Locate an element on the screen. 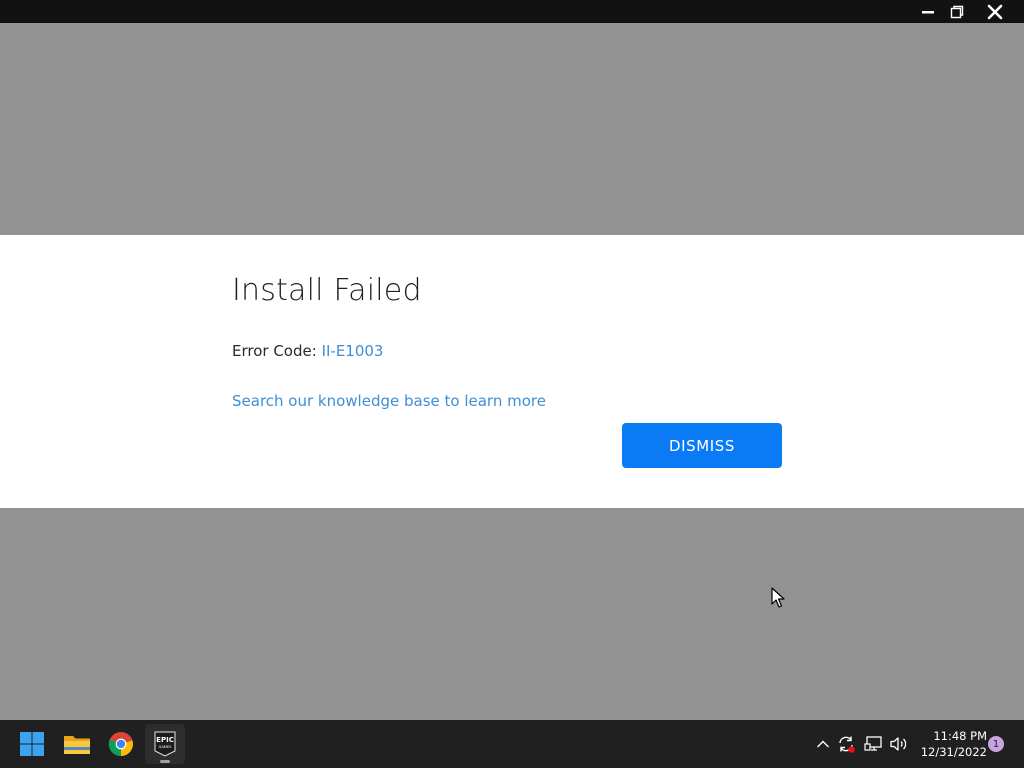  tray-overflow-button is located at coordinates (823, 744).